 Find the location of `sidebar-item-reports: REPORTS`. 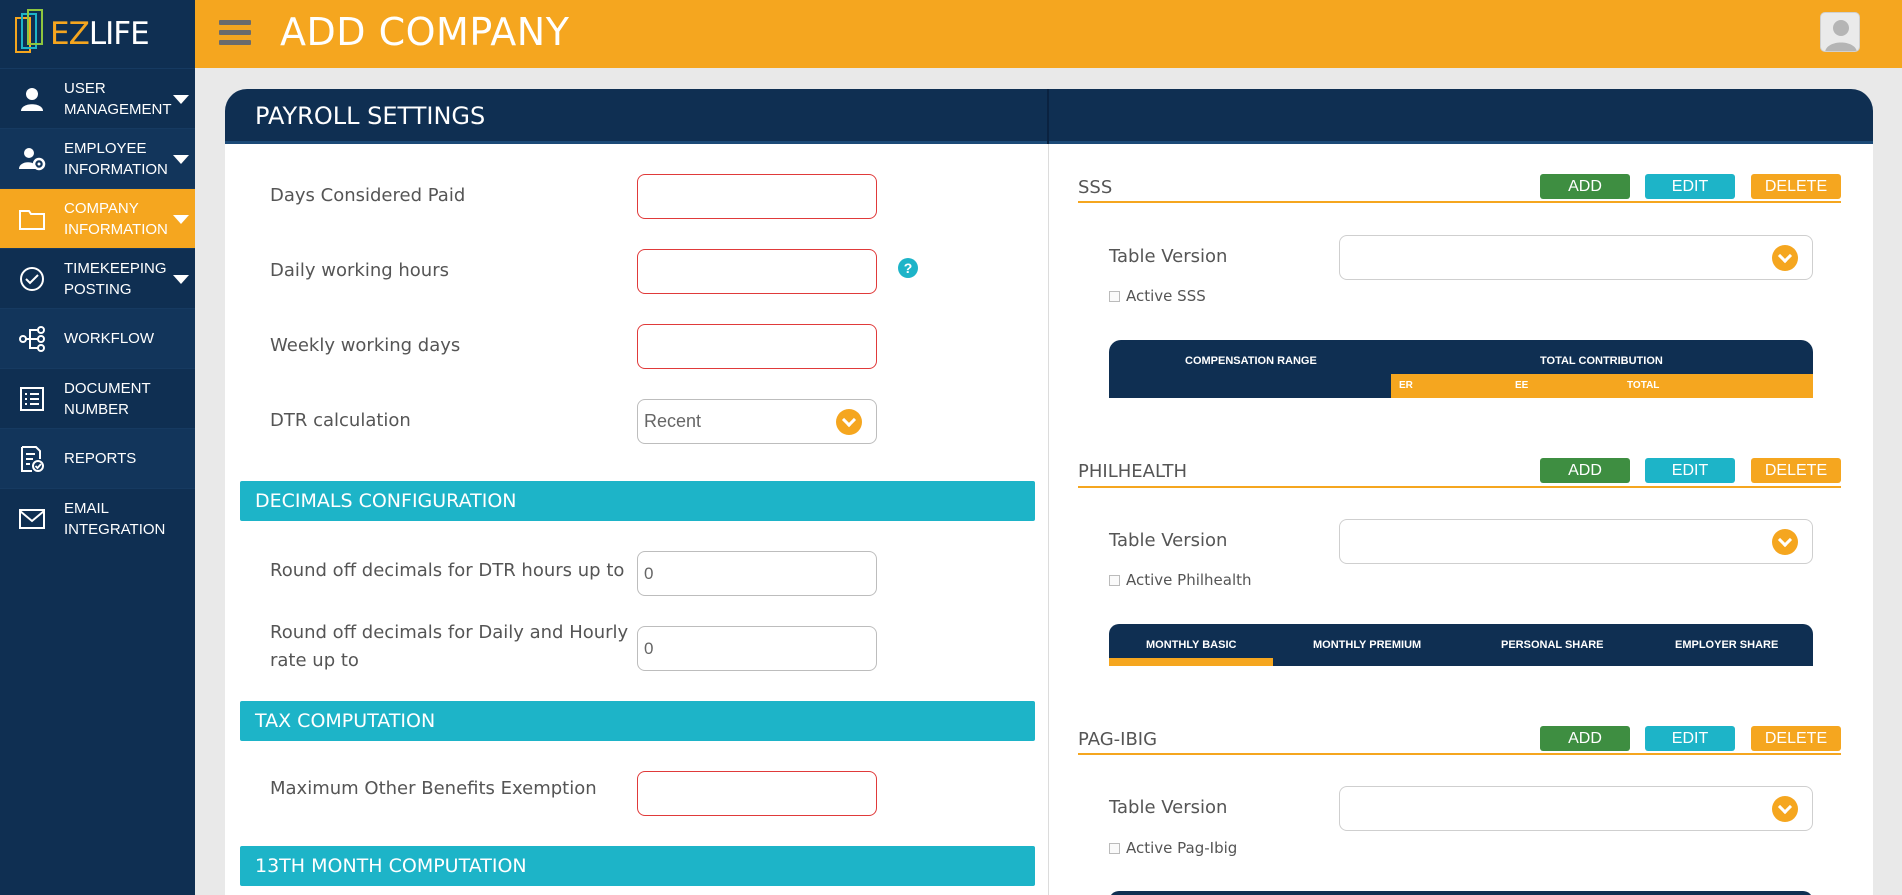

sidebar-item-reports: REPORTS is located at coordinates (97, 458).